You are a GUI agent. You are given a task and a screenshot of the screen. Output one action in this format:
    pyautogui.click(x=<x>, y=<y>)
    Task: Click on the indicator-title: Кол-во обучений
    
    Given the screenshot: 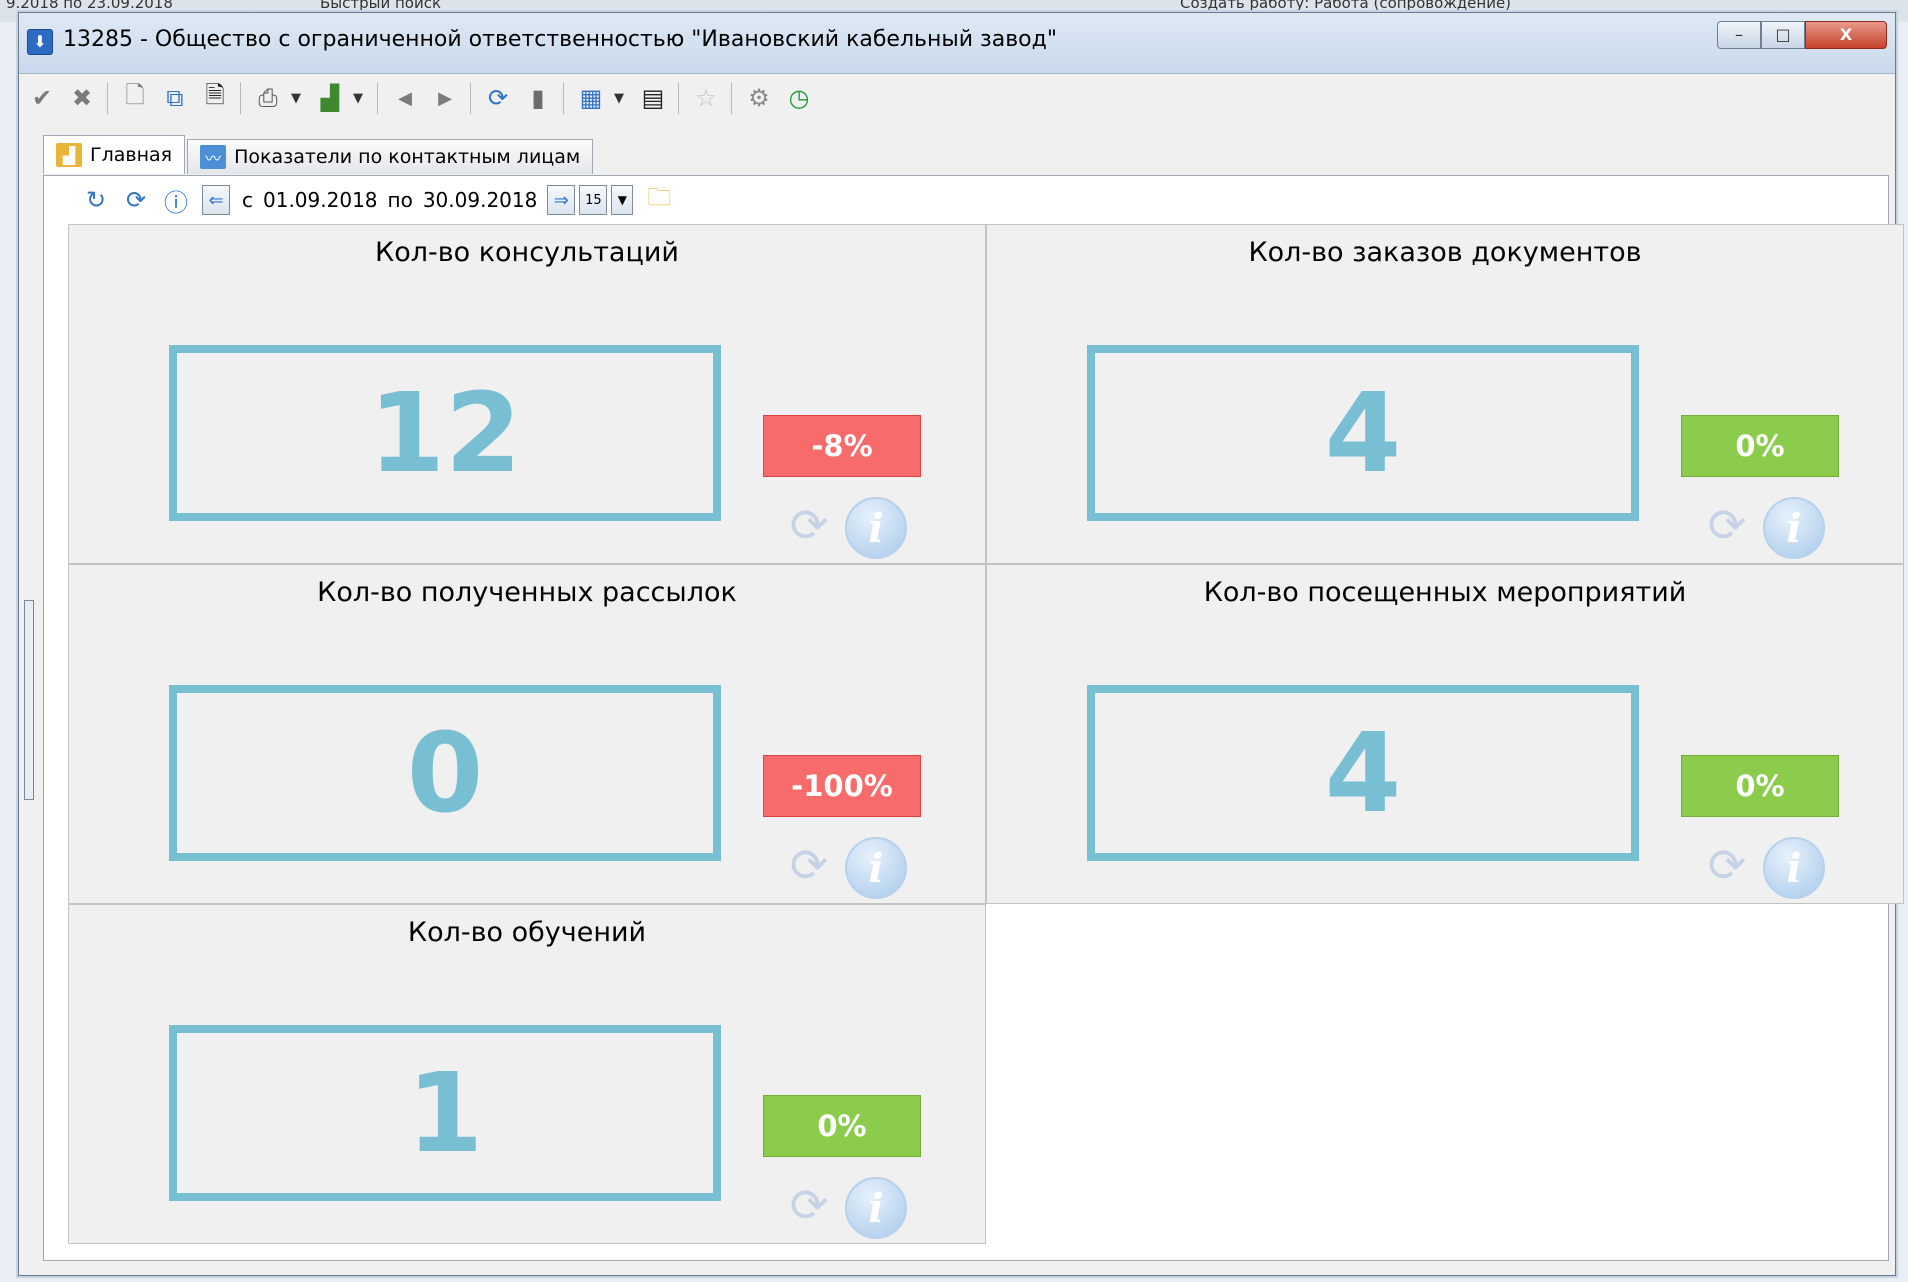 What is the action you would take?
    pyautogui.click(x=527, y=932)
    